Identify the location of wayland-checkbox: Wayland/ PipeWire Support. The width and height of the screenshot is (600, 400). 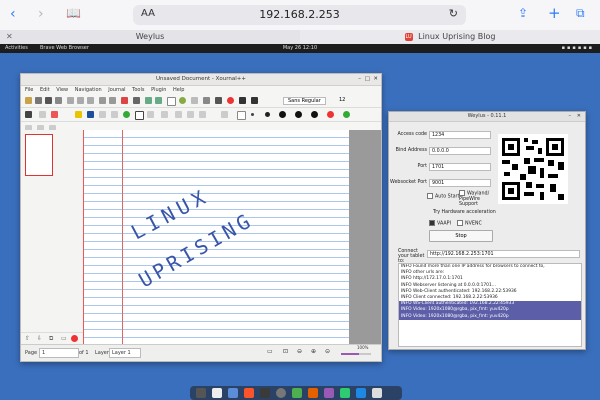
(477, 198).